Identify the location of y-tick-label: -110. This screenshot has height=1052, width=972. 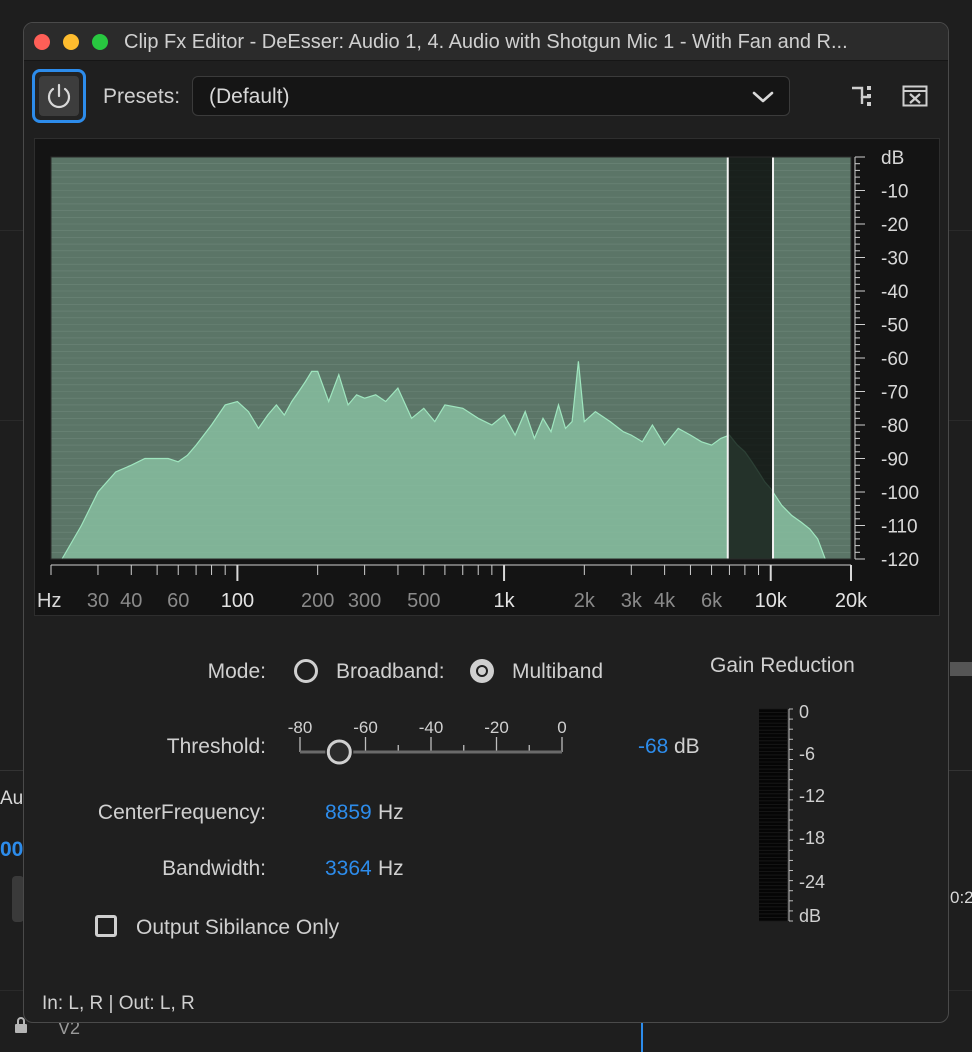
(899, 527).